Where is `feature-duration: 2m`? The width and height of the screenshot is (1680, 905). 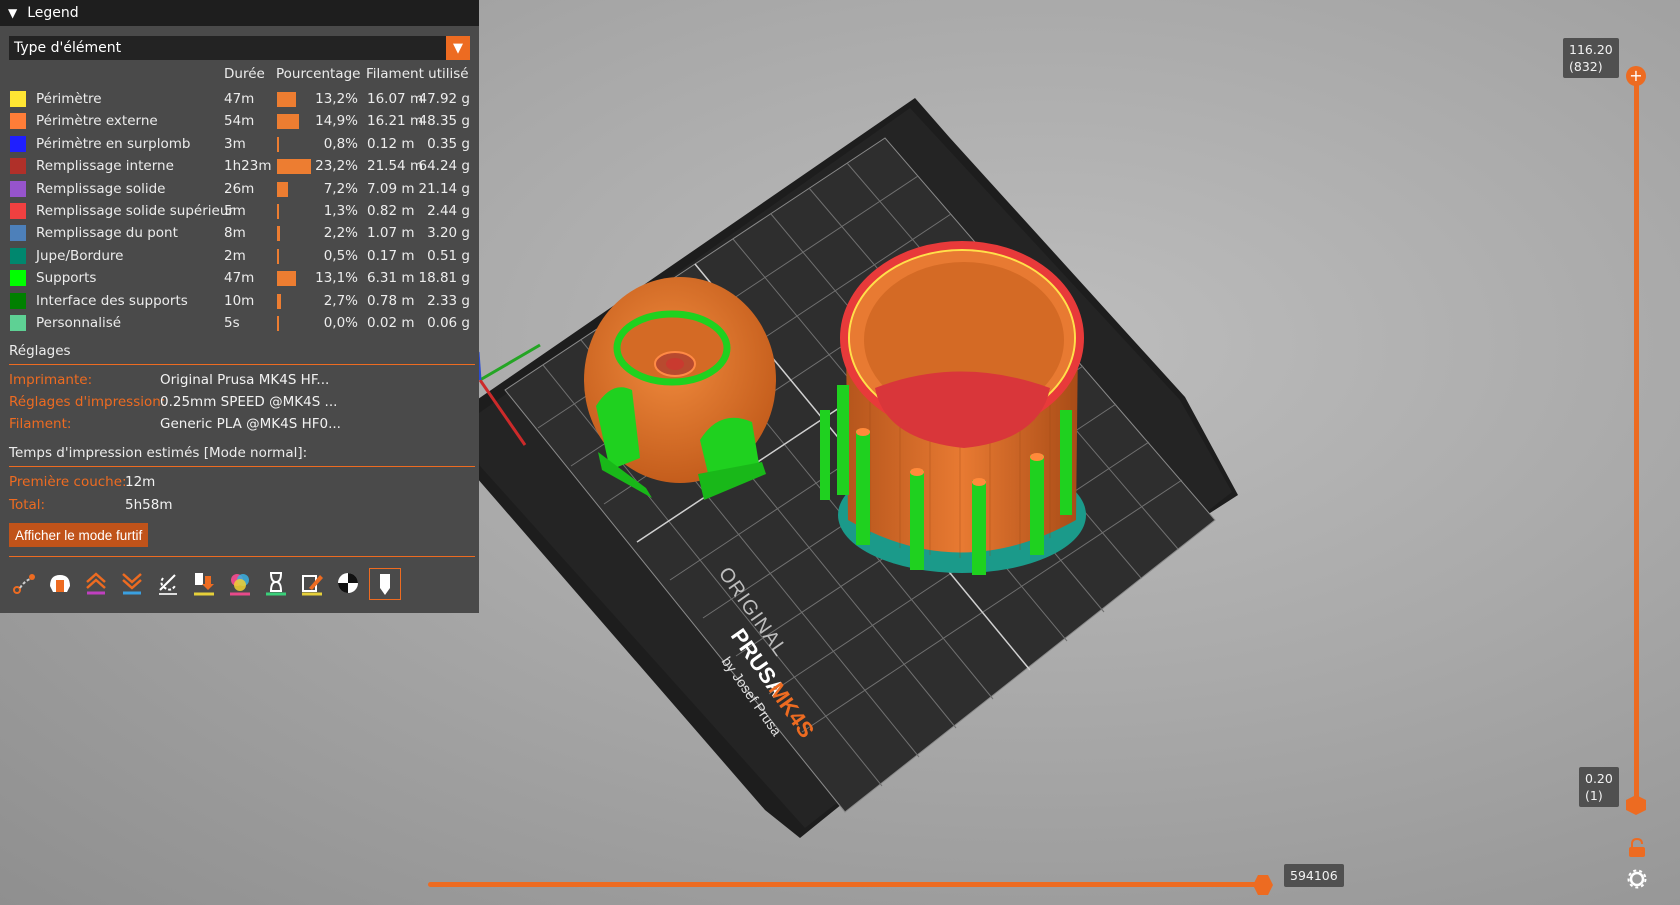 feature-duration: 2m is located at coordinates (235, 255).